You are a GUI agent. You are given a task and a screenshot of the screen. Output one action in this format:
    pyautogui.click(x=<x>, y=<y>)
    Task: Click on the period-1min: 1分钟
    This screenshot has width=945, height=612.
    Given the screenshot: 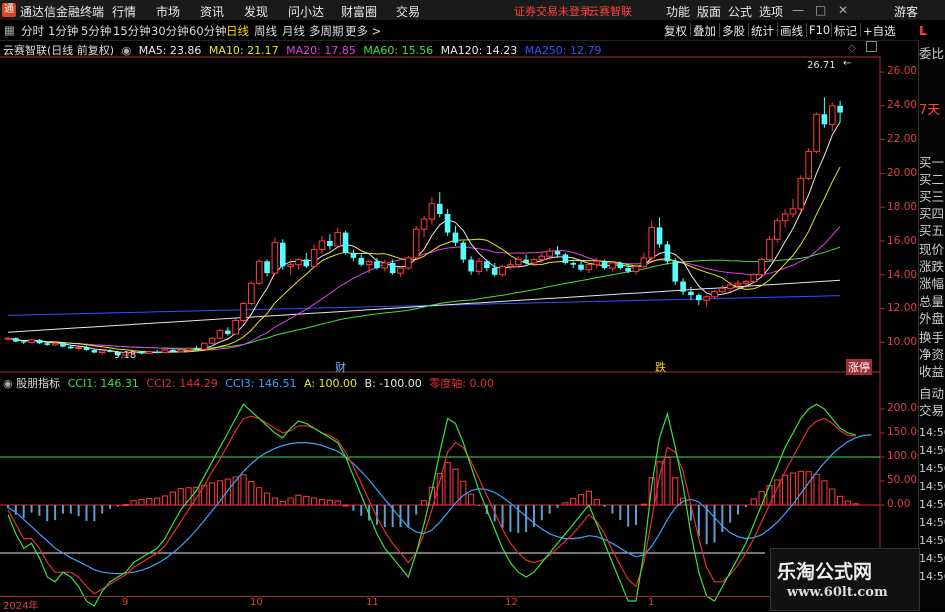 What is the action you would take?
    pyautogui.click(x=63, y=31)
    